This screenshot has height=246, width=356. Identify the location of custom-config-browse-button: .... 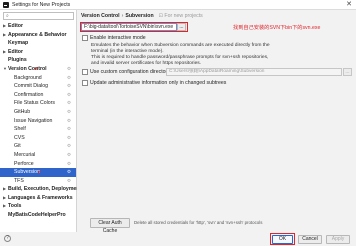
(347, 72).